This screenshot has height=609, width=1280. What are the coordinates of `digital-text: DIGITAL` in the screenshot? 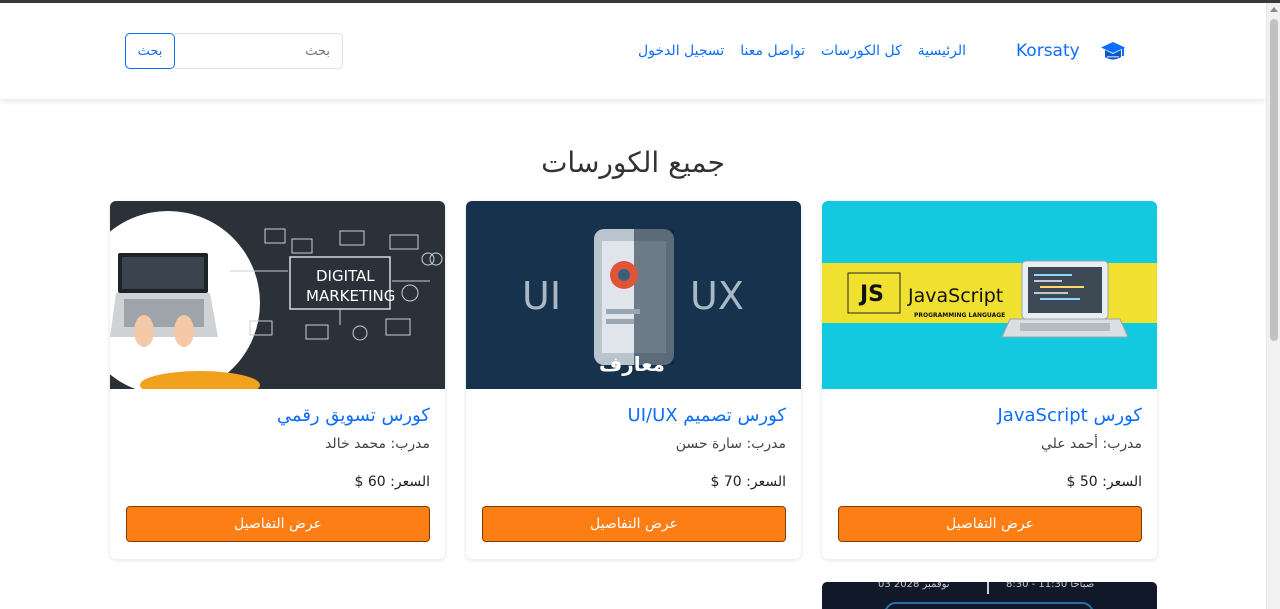 It's located at (345, 276).